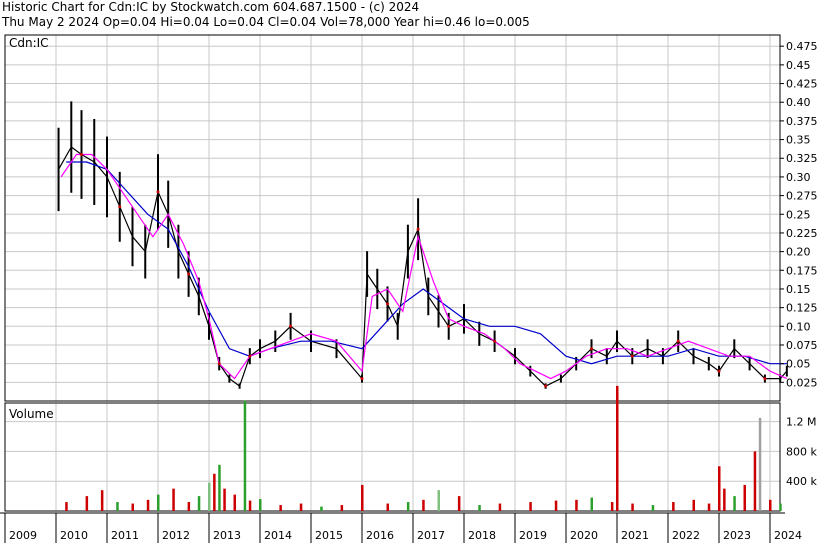  I want to click on price-y-tick-label: 0.25, so click(798, 214).